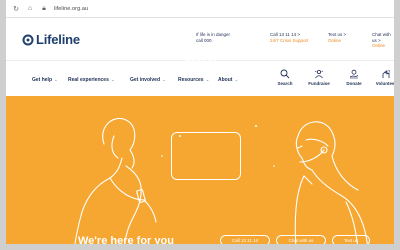  I want to click on nav-item-get-involved: Get involved ⌄, so click(148, 80).